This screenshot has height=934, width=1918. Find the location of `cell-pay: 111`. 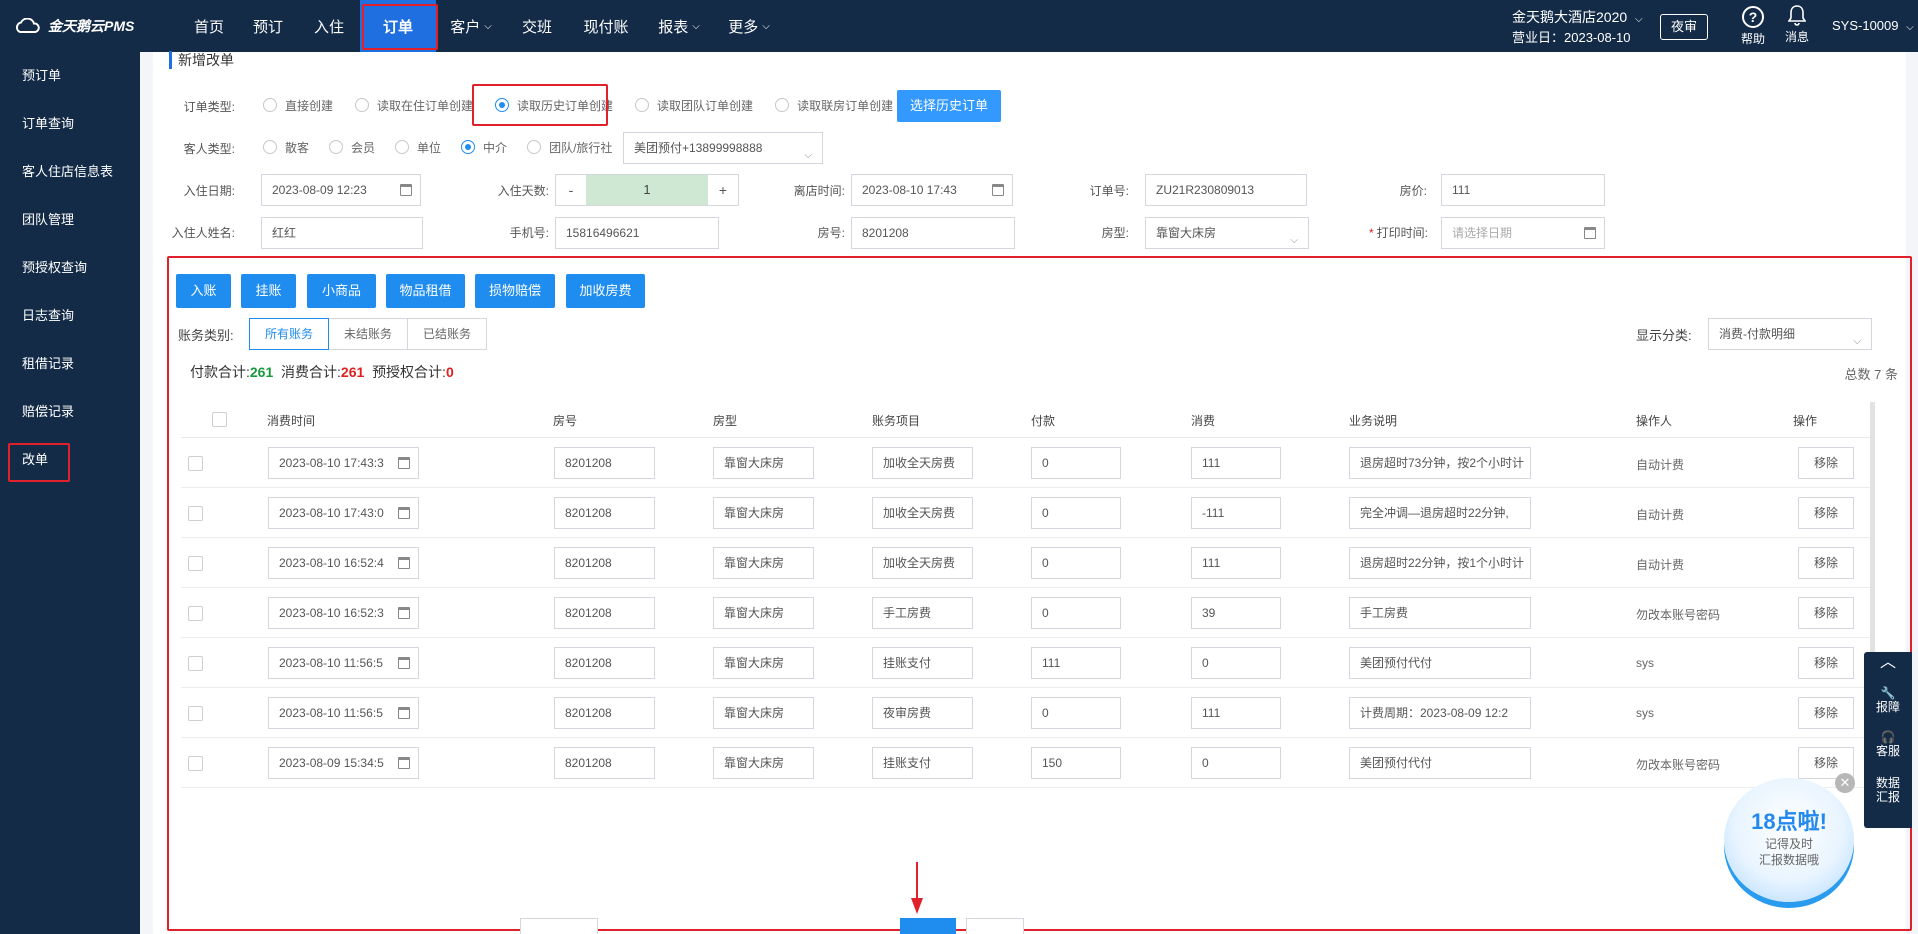

cell-pay: 111 is located at coordinates (1076, 663).